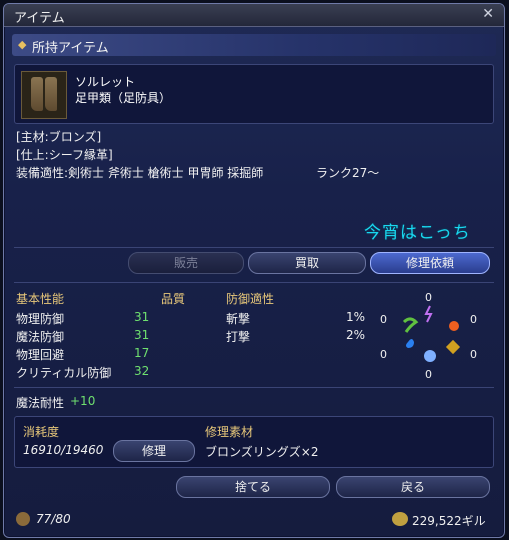  Describe the element at coordinates (250, 299) in the screenshot. I see `defense-header: 防御適性` at that location.